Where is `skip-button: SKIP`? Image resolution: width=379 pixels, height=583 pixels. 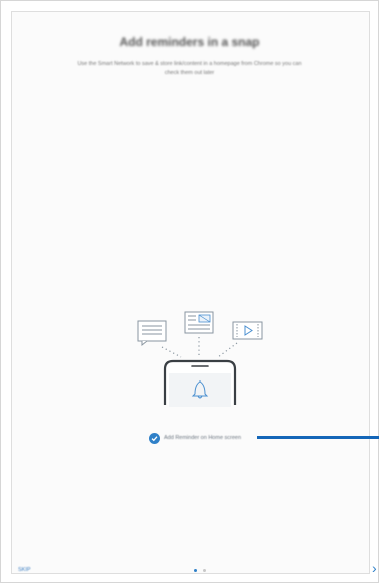
skip-button: SKIP is located at coordinates (24, 570).